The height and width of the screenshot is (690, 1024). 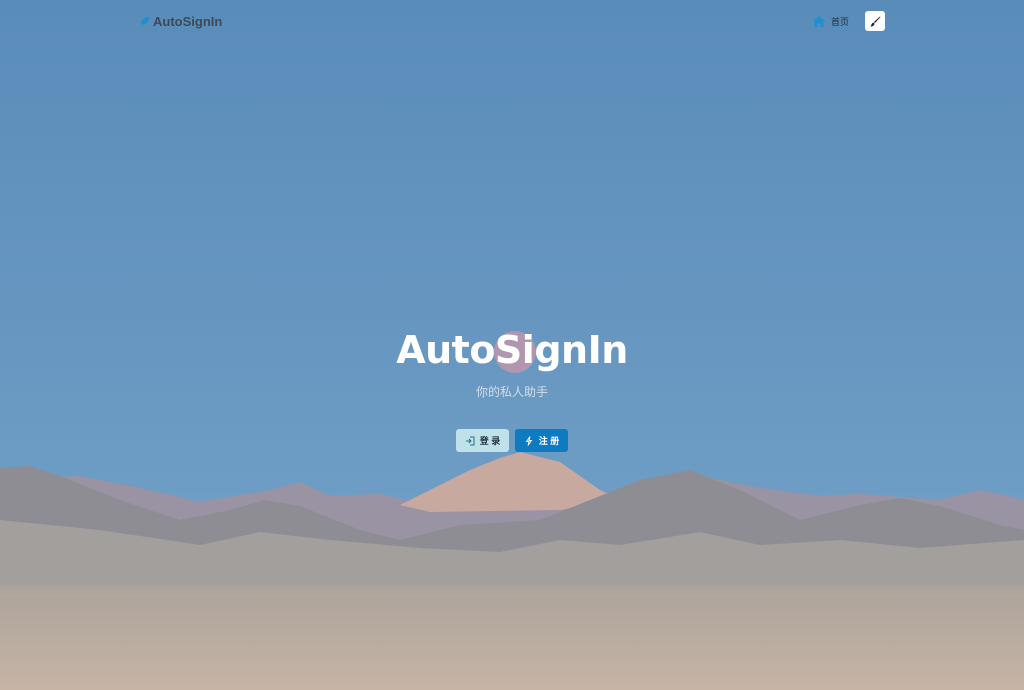 I want to click on brand-name: AutoSignIn, so click(x=188, y=21).